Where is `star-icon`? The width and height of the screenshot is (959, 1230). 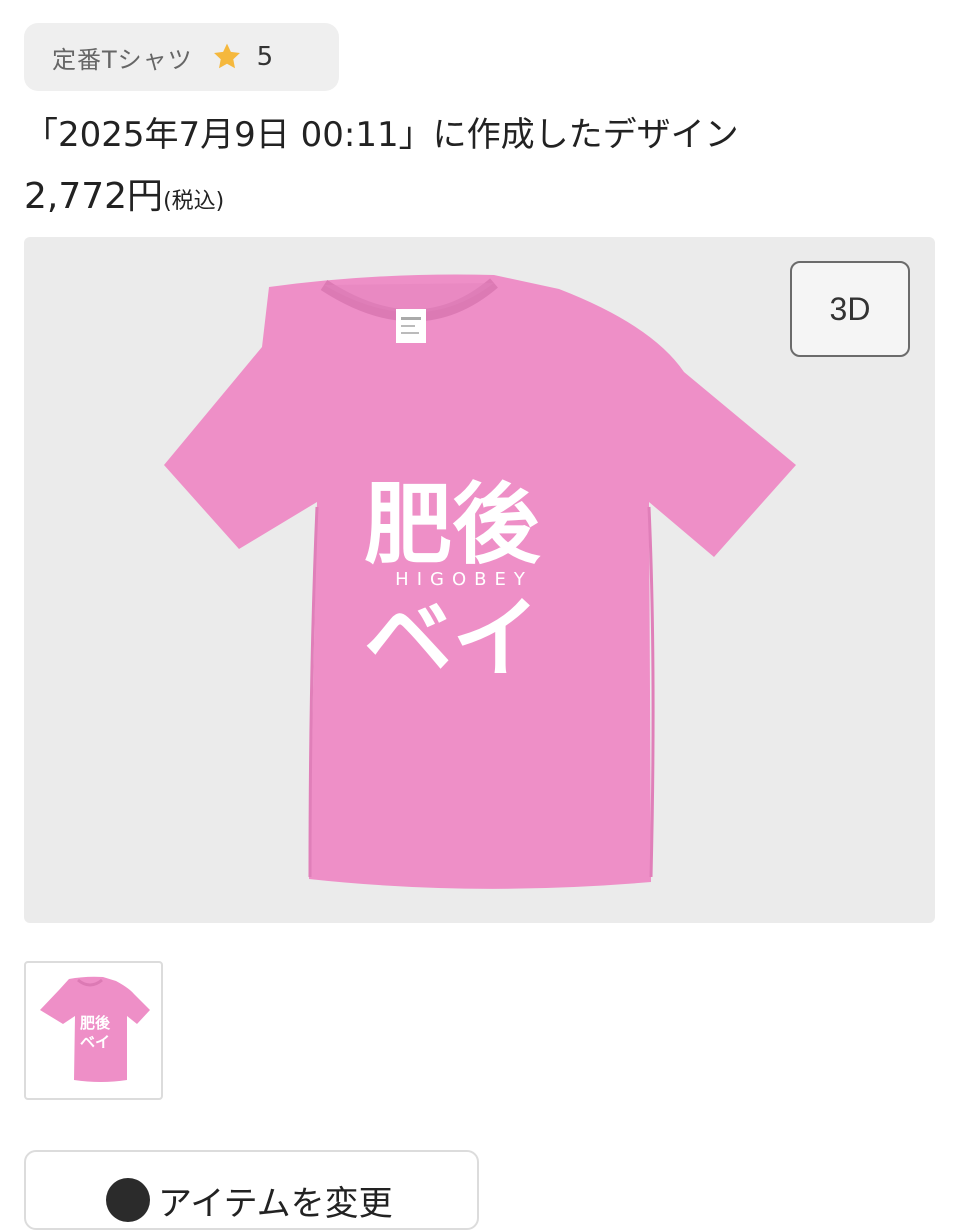
star-icon is located at coordinates (226, 56).